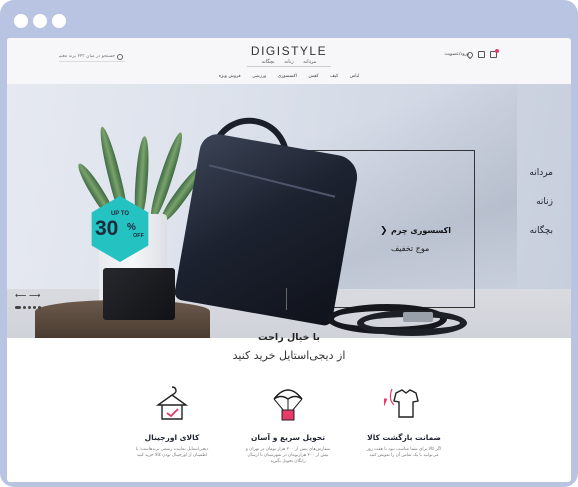  I want to click on heart-icon, so click(470, 54).